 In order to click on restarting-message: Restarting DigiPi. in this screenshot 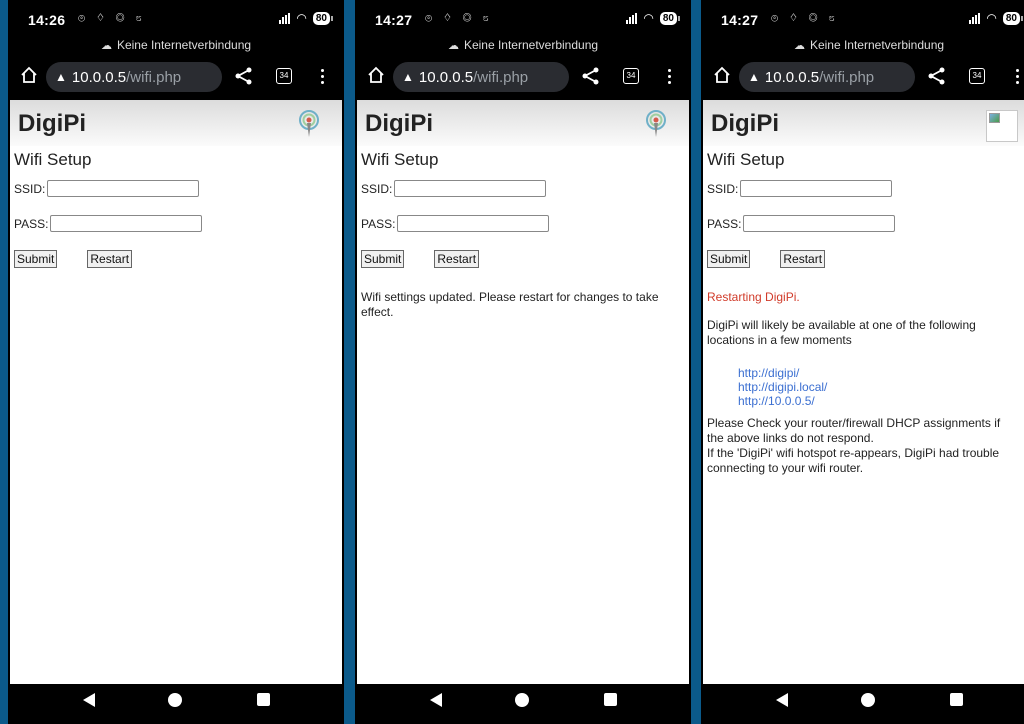, I will do `click(753, 297)`.